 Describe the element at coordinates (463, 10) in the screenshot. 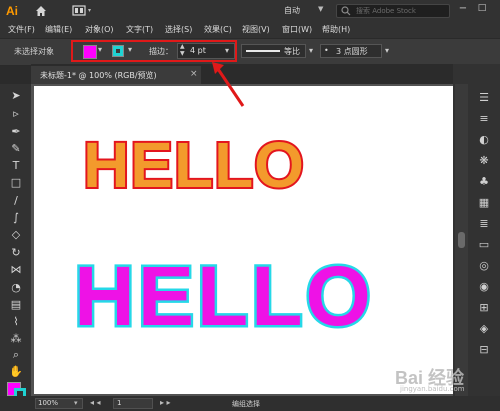

I see `minimize-icon: −` at that location.